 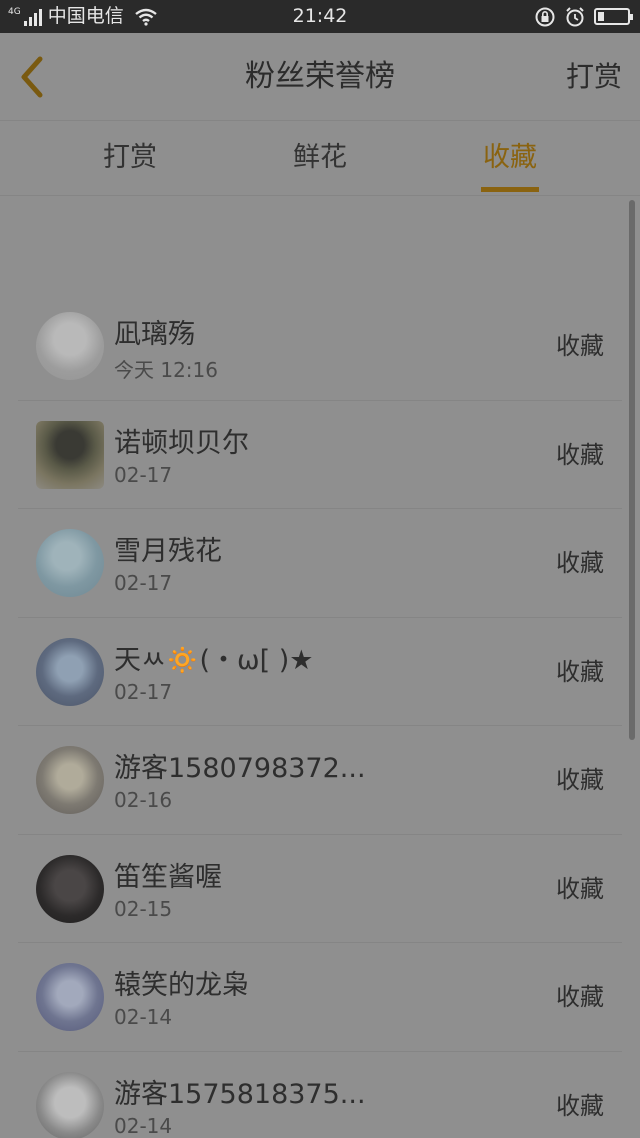 I want to click on list-item: 凪璃殇 今天 12:16 收藏, so click(x=320, y=346).